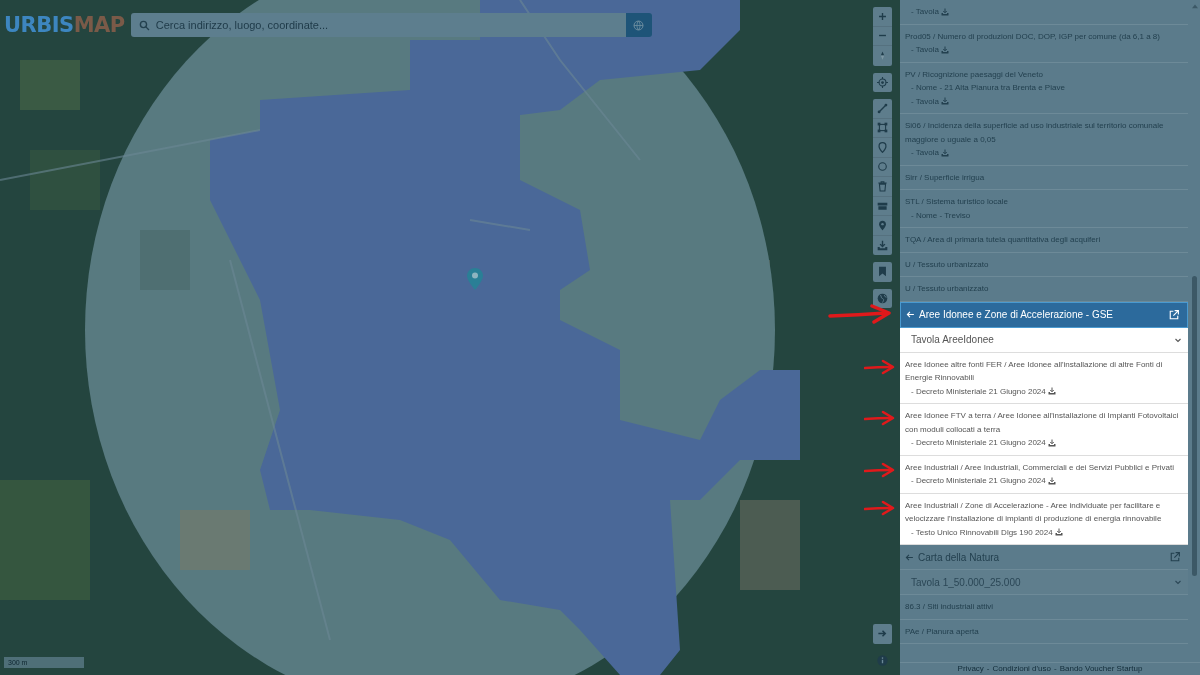 The image size is (1200, 675). Describe the element at coordinates (882, 128) in the screenshot. I see `polygon-icon` at that location.